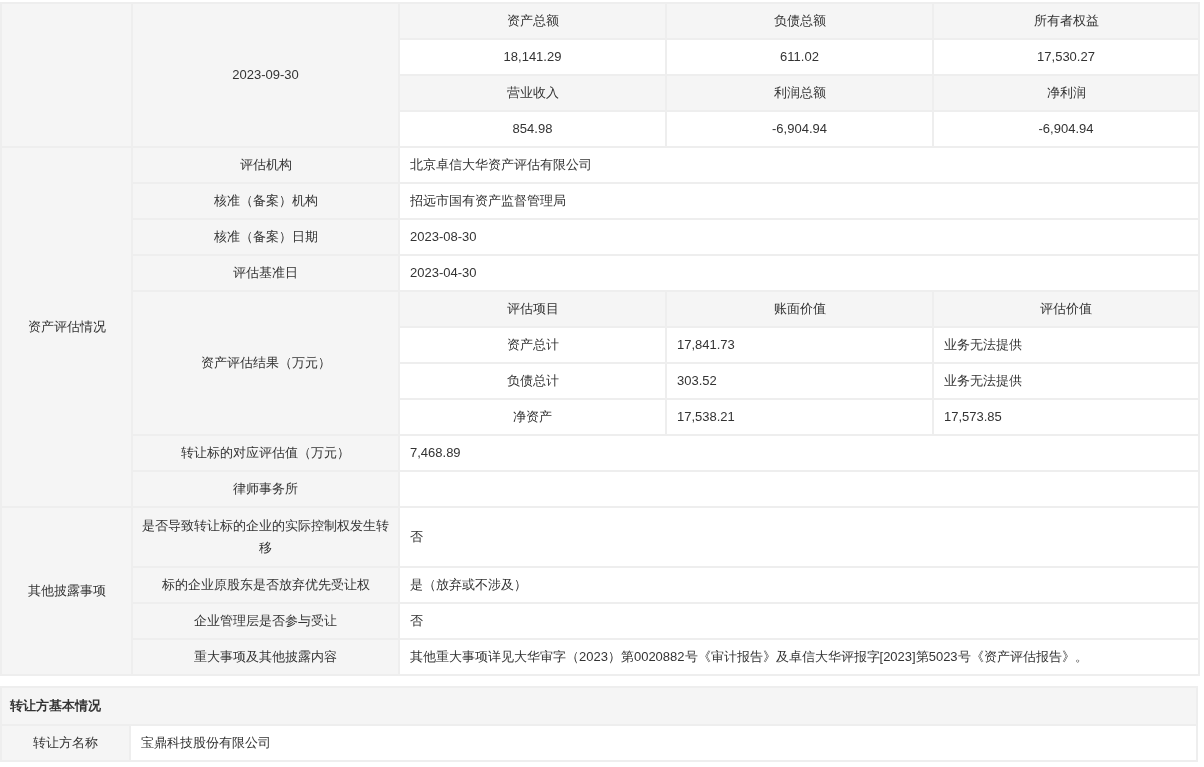 This screenshot has height=767, width=1204. What do you see at coordinates (265, 657) in the screenshot?
I see `field-label: 重大事项及其他披露内容` at bounding box center [265, 657].